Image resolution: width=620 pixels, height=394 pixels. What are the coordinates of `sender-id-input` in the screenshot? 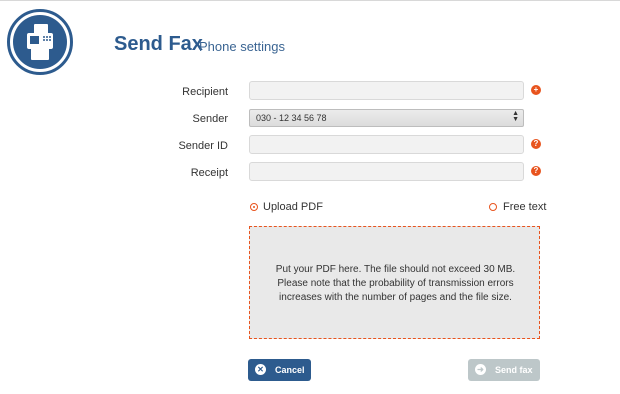 It's located at (386, 144).